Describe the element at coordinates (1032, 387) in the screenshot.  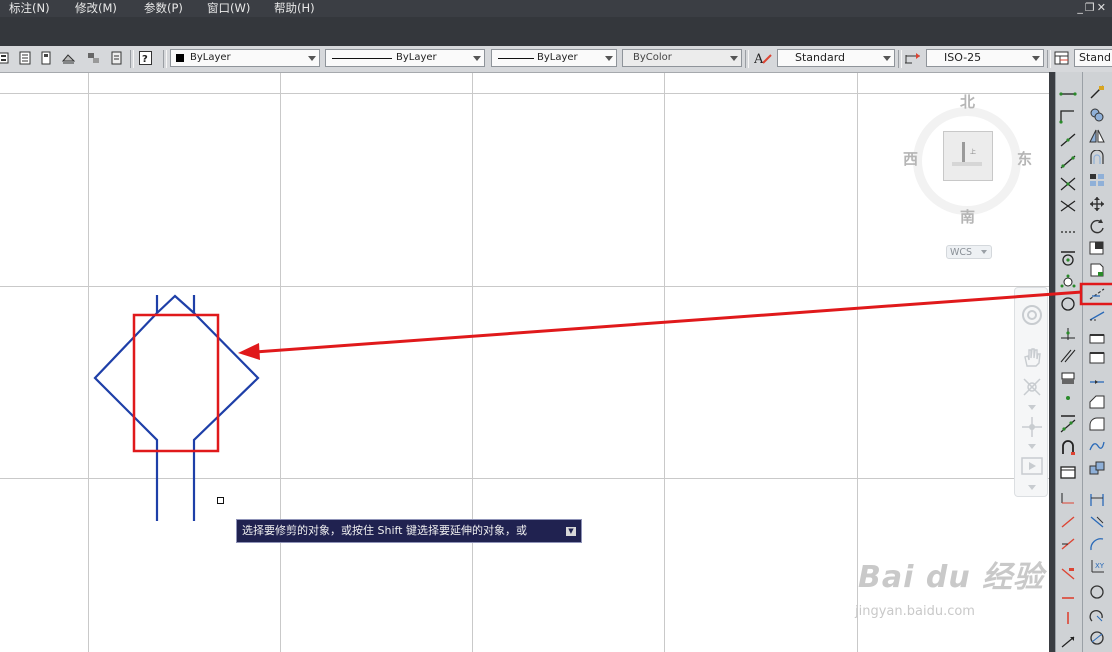
I see `zoom-extents-icon` at that location.